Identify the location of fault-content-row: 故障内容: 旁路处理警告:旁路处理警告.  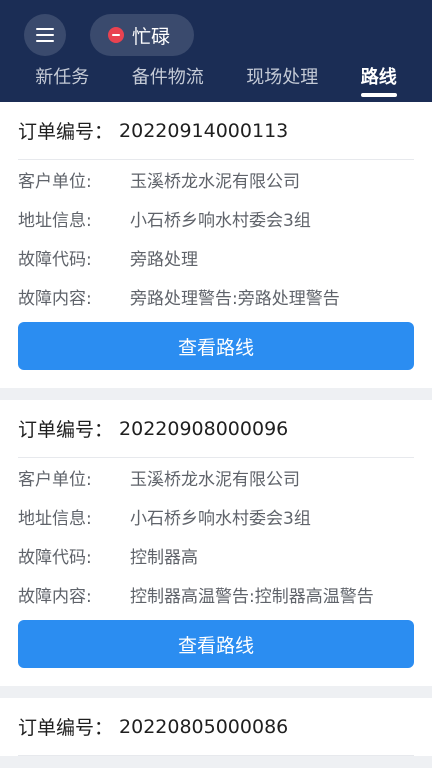
(216, 296).